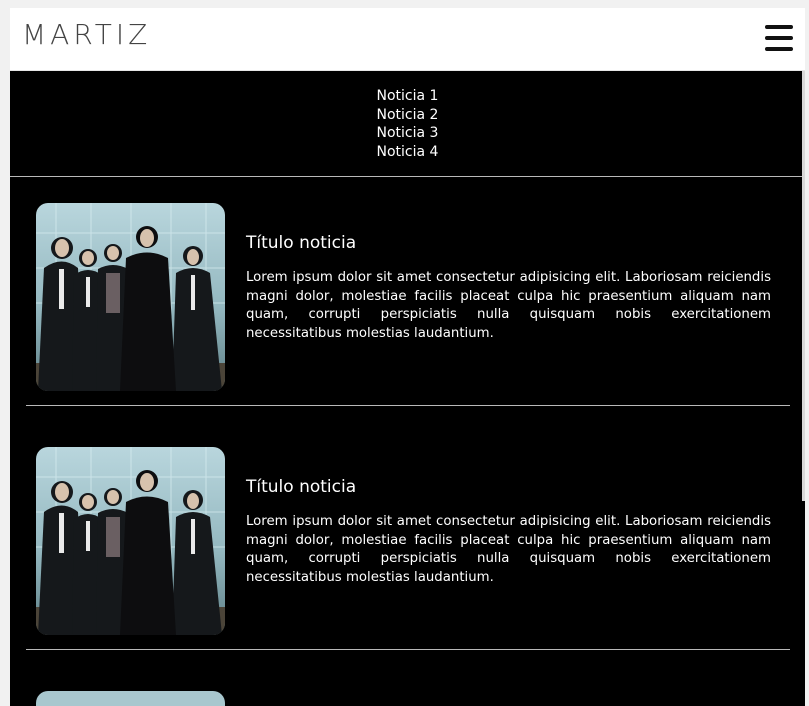 The height and width of the screenshot is (706, 809). I want to click on logo: MARTIZ, so click(86, 34).